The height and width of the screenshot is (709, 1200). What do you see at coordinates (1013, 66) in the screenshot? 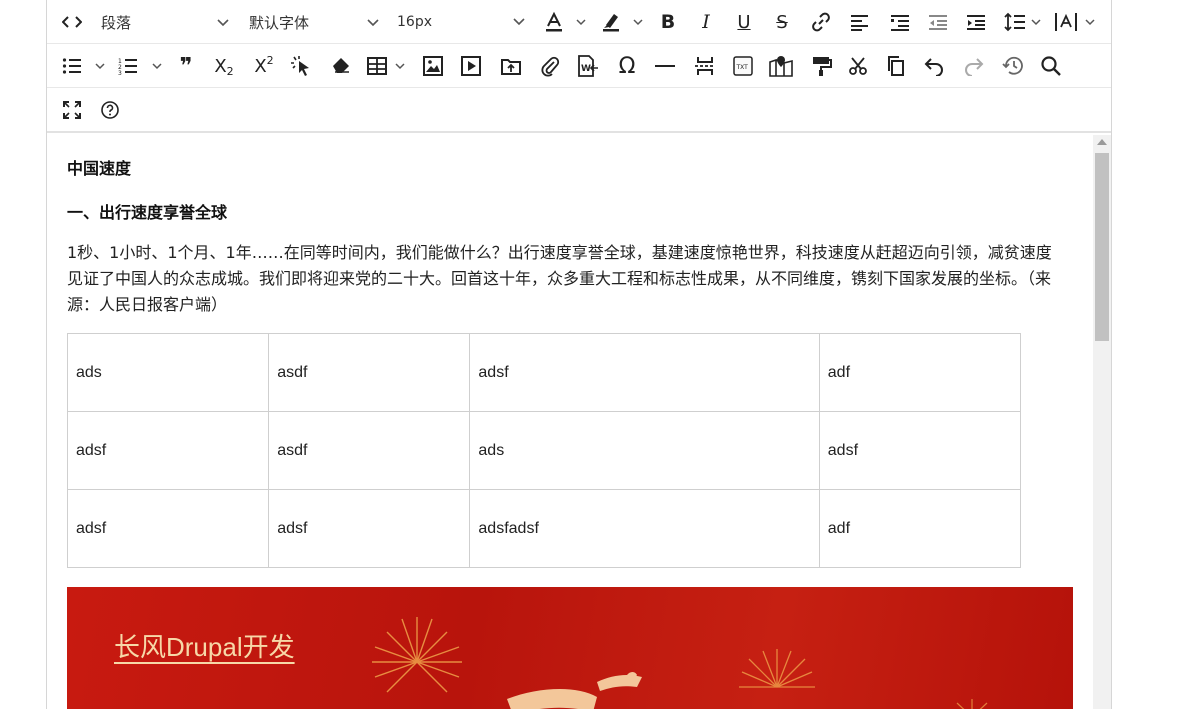
I see `revision-history-icon` at bounding box center [1013, 66].